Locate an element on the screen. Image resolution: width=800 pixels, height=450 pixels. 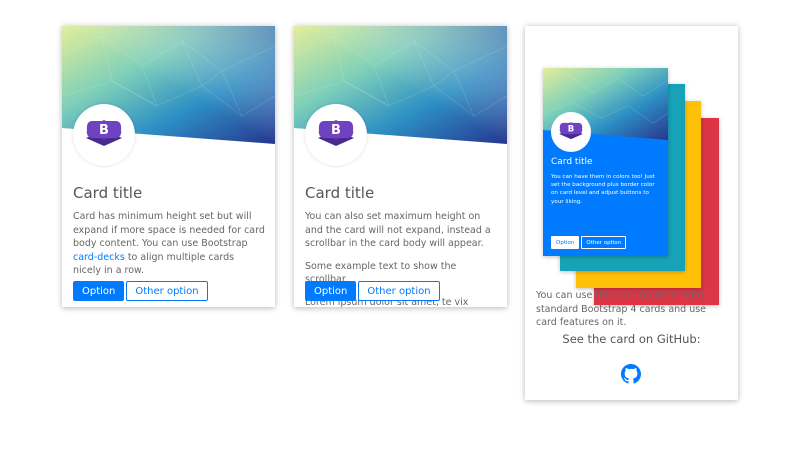
mini-card-title: Card title is located at coordinates (572, 162).